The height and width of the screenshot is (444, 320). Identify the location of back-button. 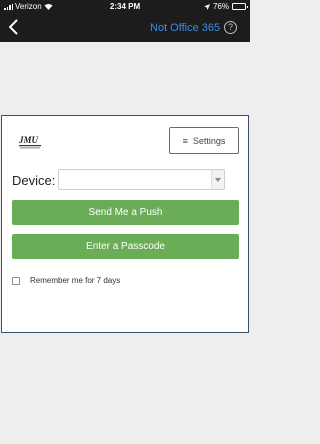
(13, 27).